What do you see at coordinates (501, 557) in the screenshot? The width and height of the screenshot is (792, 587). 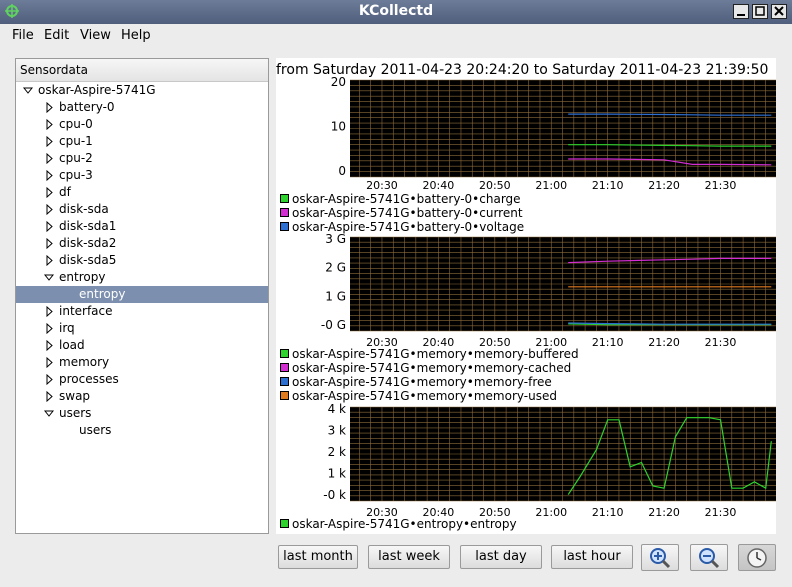 I see `last-day-button: last day` at bounding box center [501, 557].